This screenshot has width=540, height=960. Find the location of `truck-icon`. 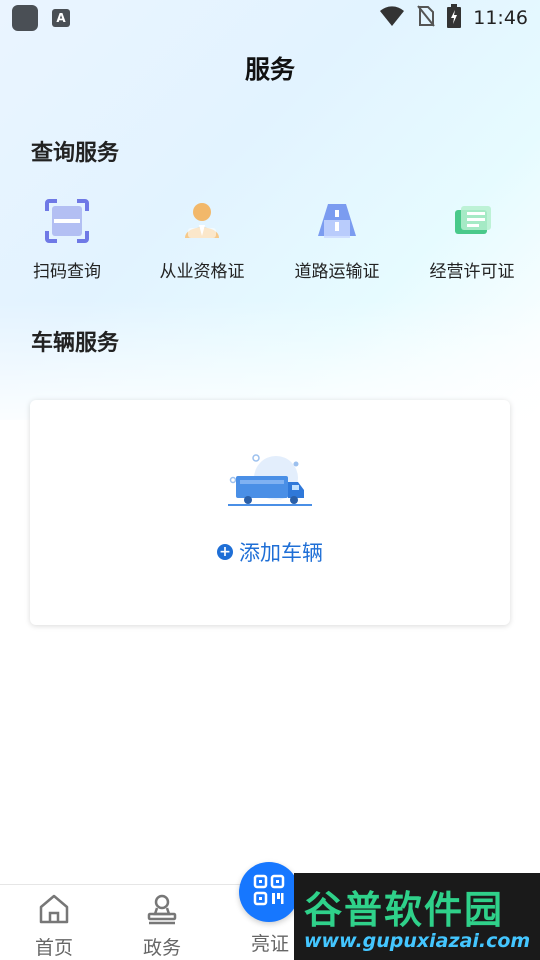

truck-icon is located at coordinates (270, 480).